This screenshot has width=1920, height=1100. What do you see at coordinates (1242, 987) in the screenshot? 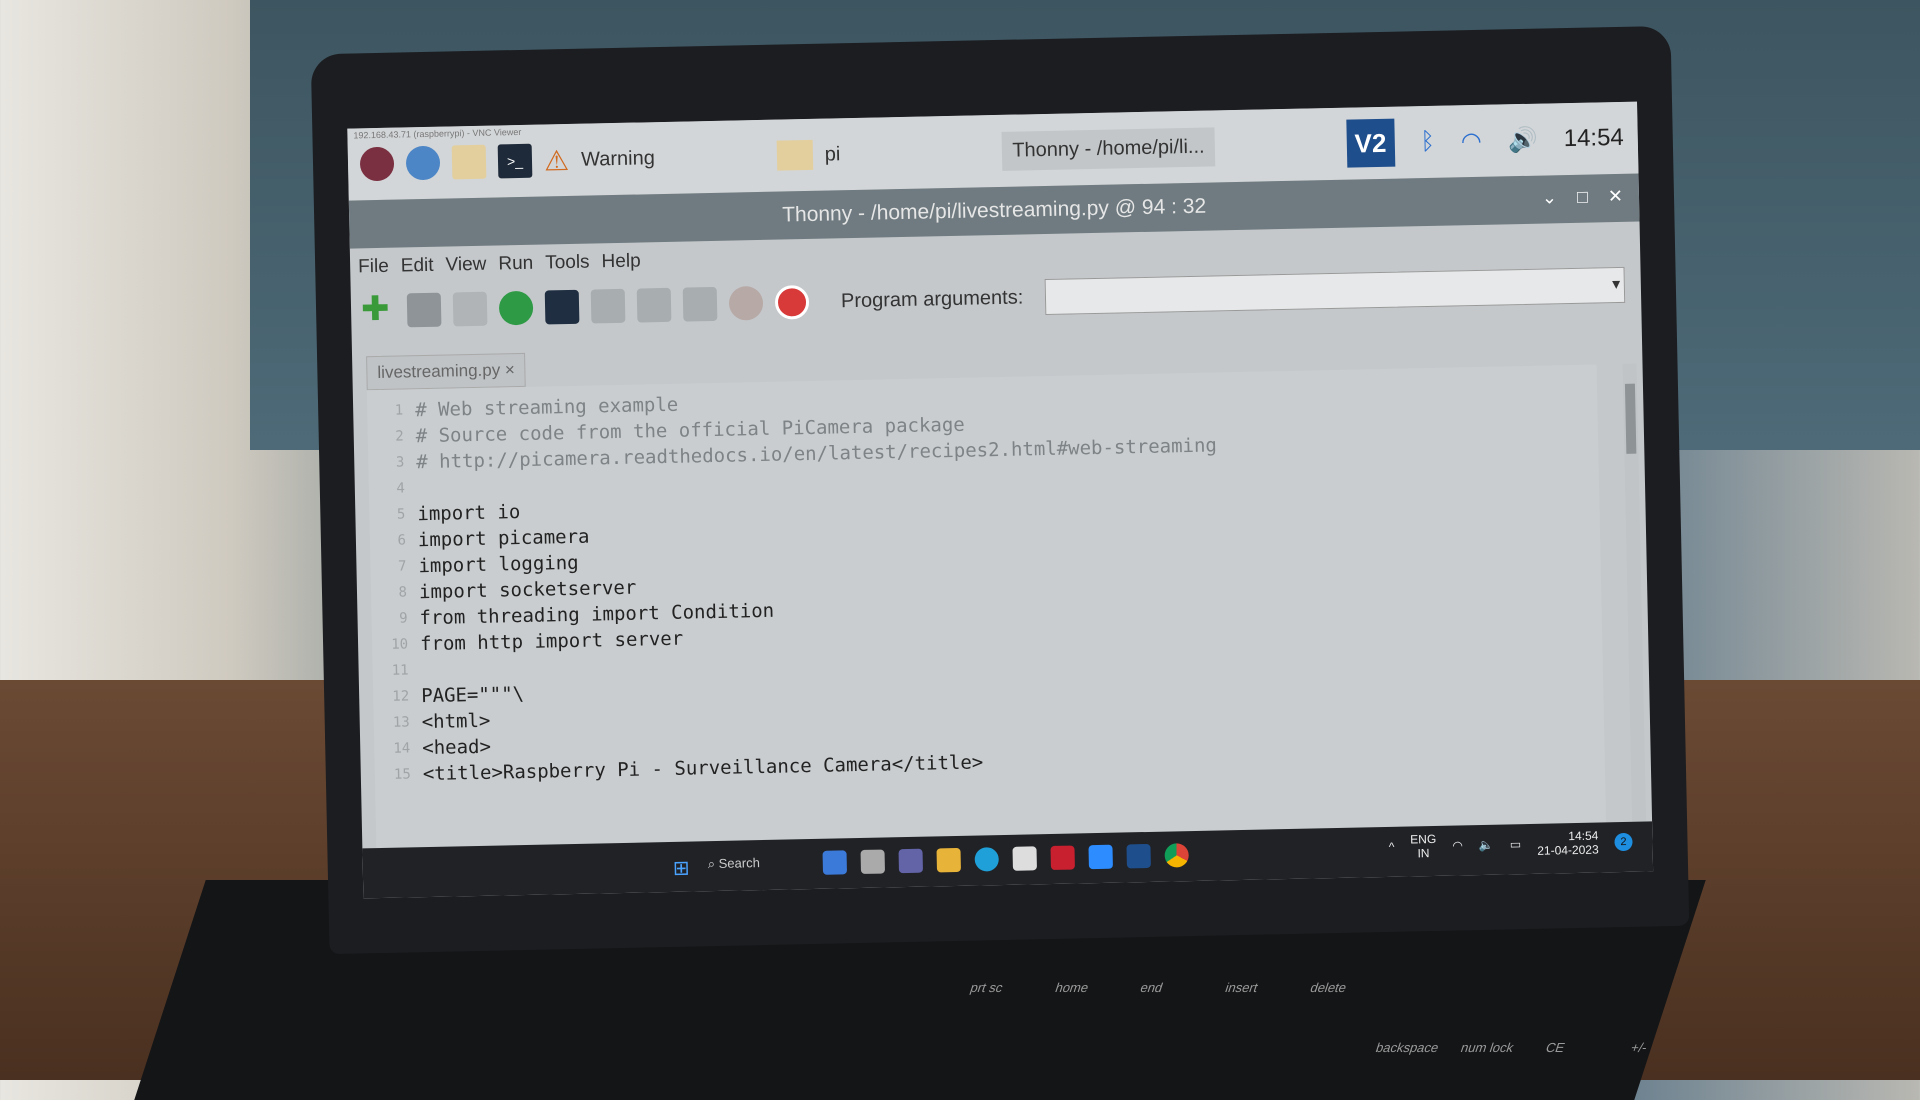
I see `key-label: insert` at bounding box center [1242, 987].